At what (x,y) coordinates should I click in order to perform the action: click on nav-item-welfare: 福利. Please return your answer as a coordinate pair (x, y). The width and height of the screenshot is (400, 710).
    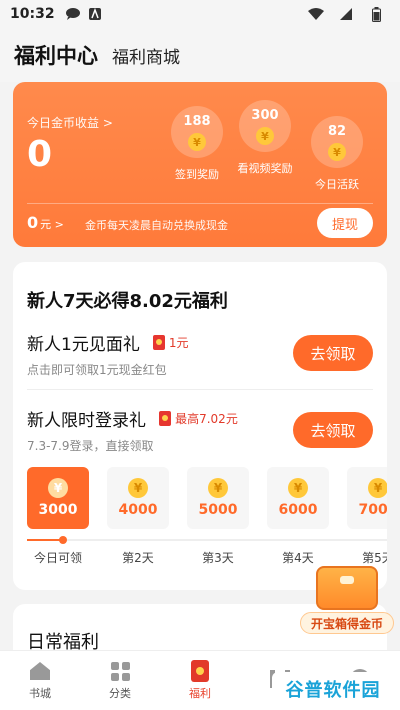
    Looking at the image, I should click on (200, 680).